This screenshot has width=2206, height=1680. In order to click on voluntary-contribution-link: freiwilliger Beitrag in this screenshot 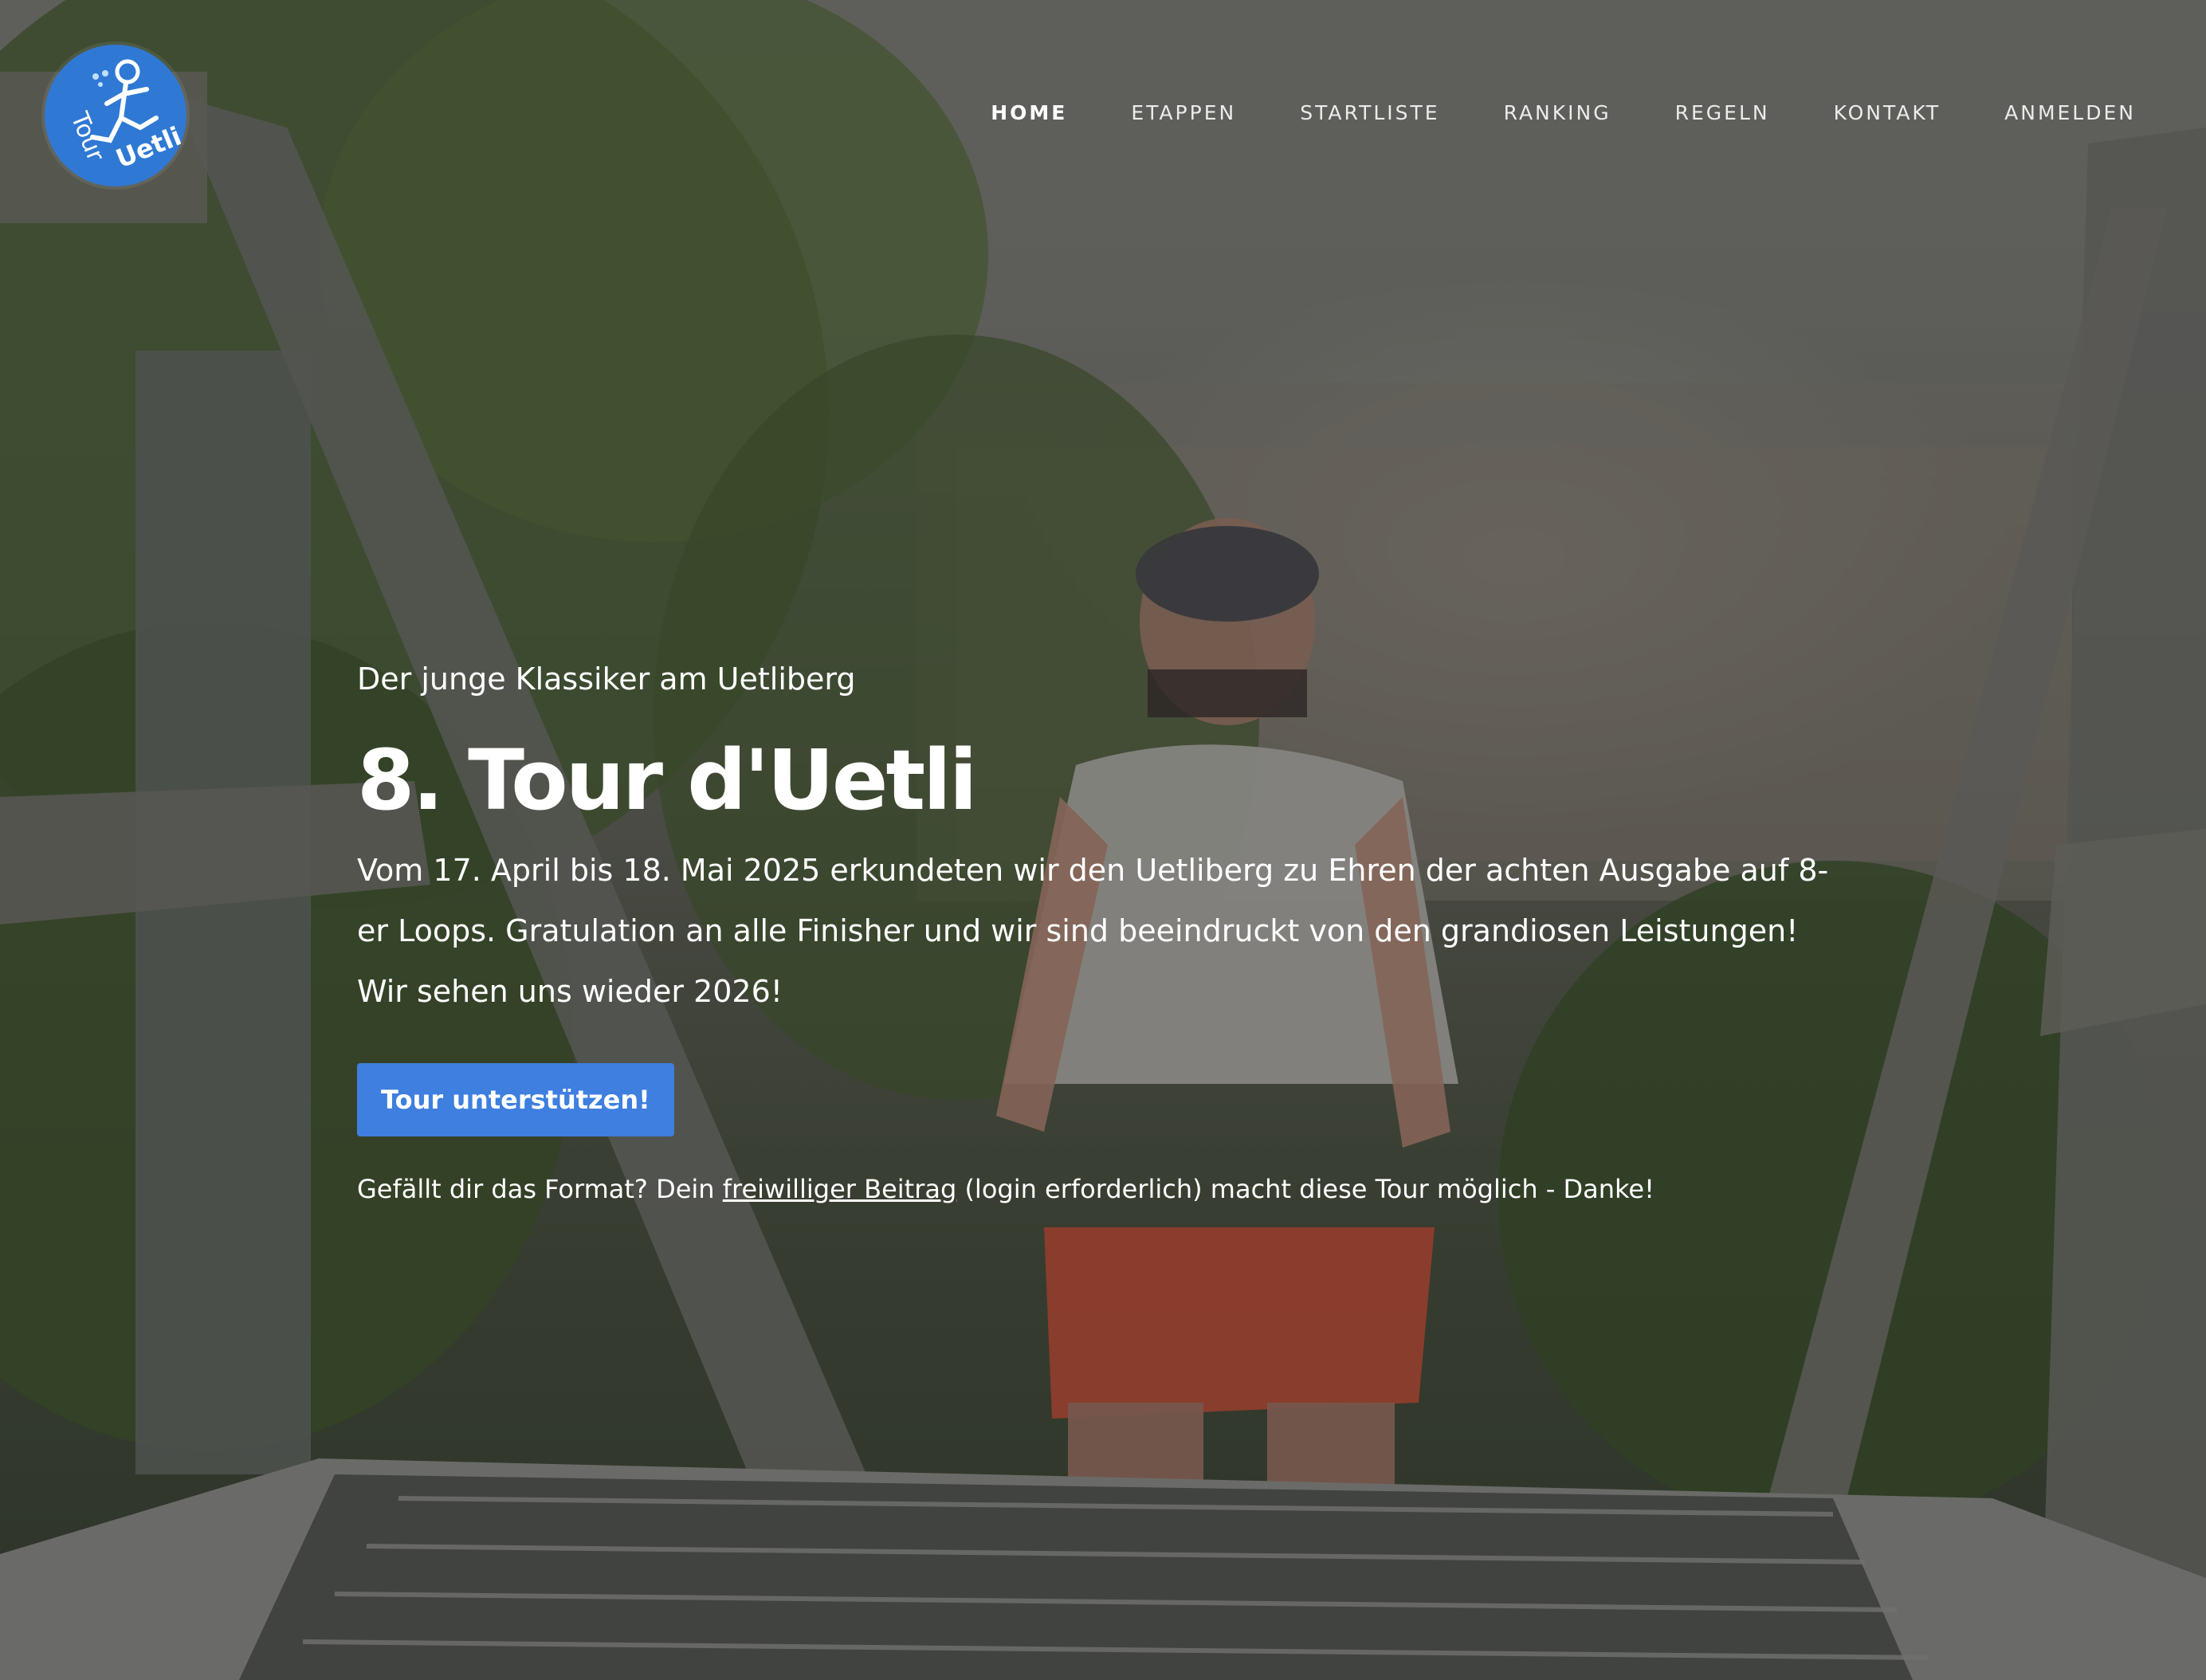, I will do `click(840, 1189)`.